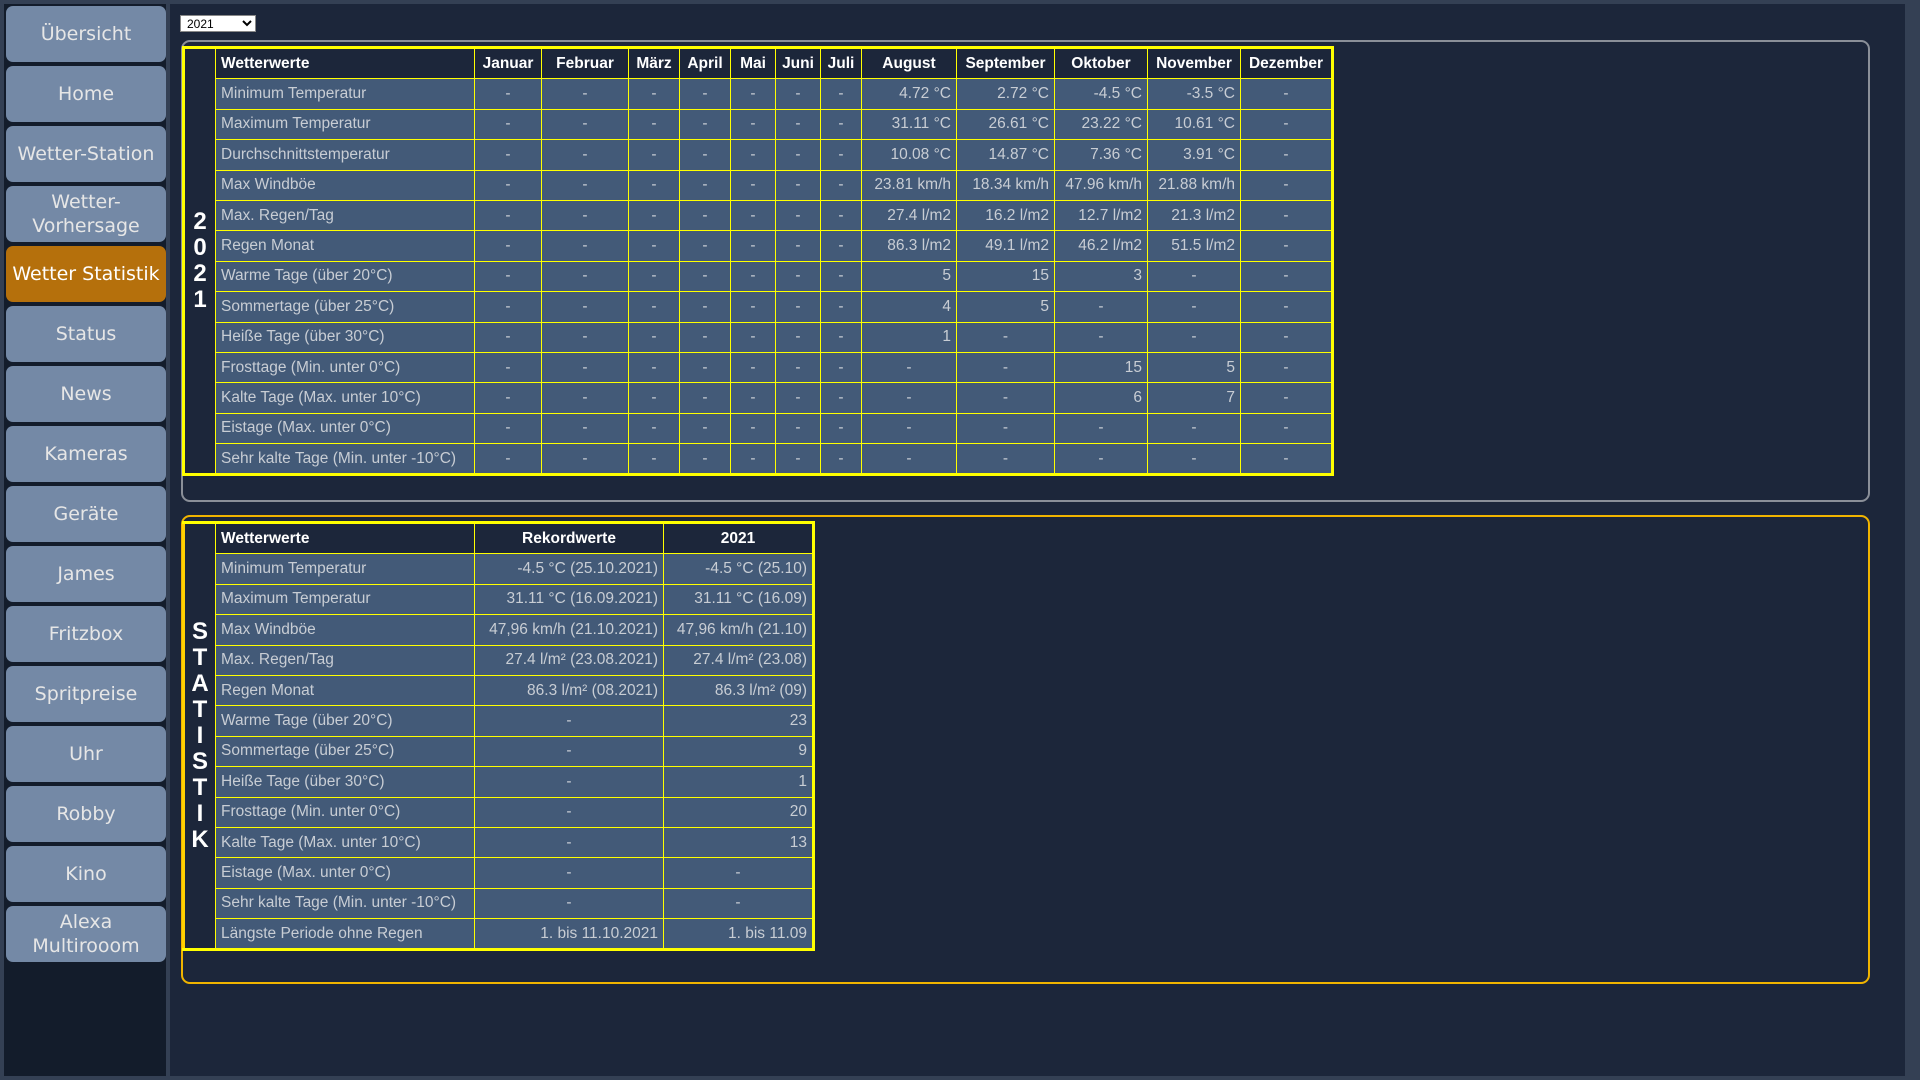 Image resolution: width=1920 pixels, height=1080 pixels. I want to click on row-label: Maximum Temperatur, so click(345, 599).